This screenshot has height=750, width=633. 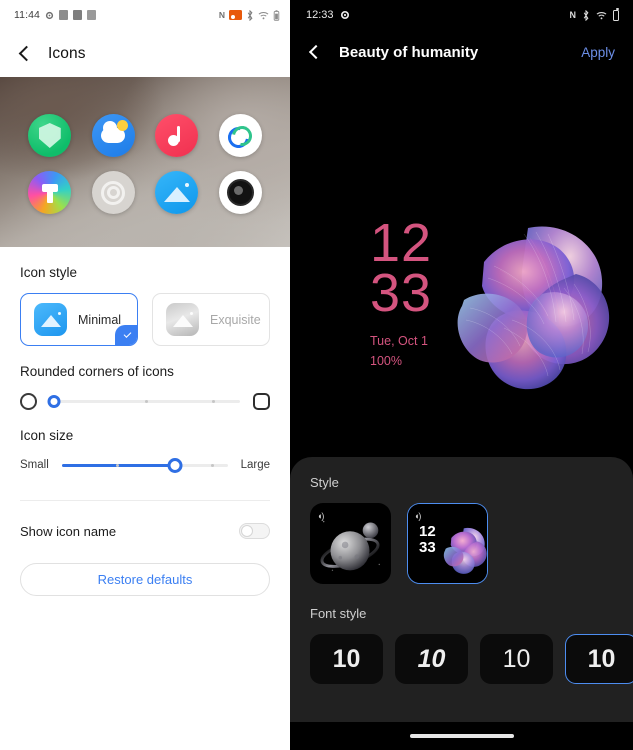 I want to click on navigation-bar, so click(x=461, y=736).